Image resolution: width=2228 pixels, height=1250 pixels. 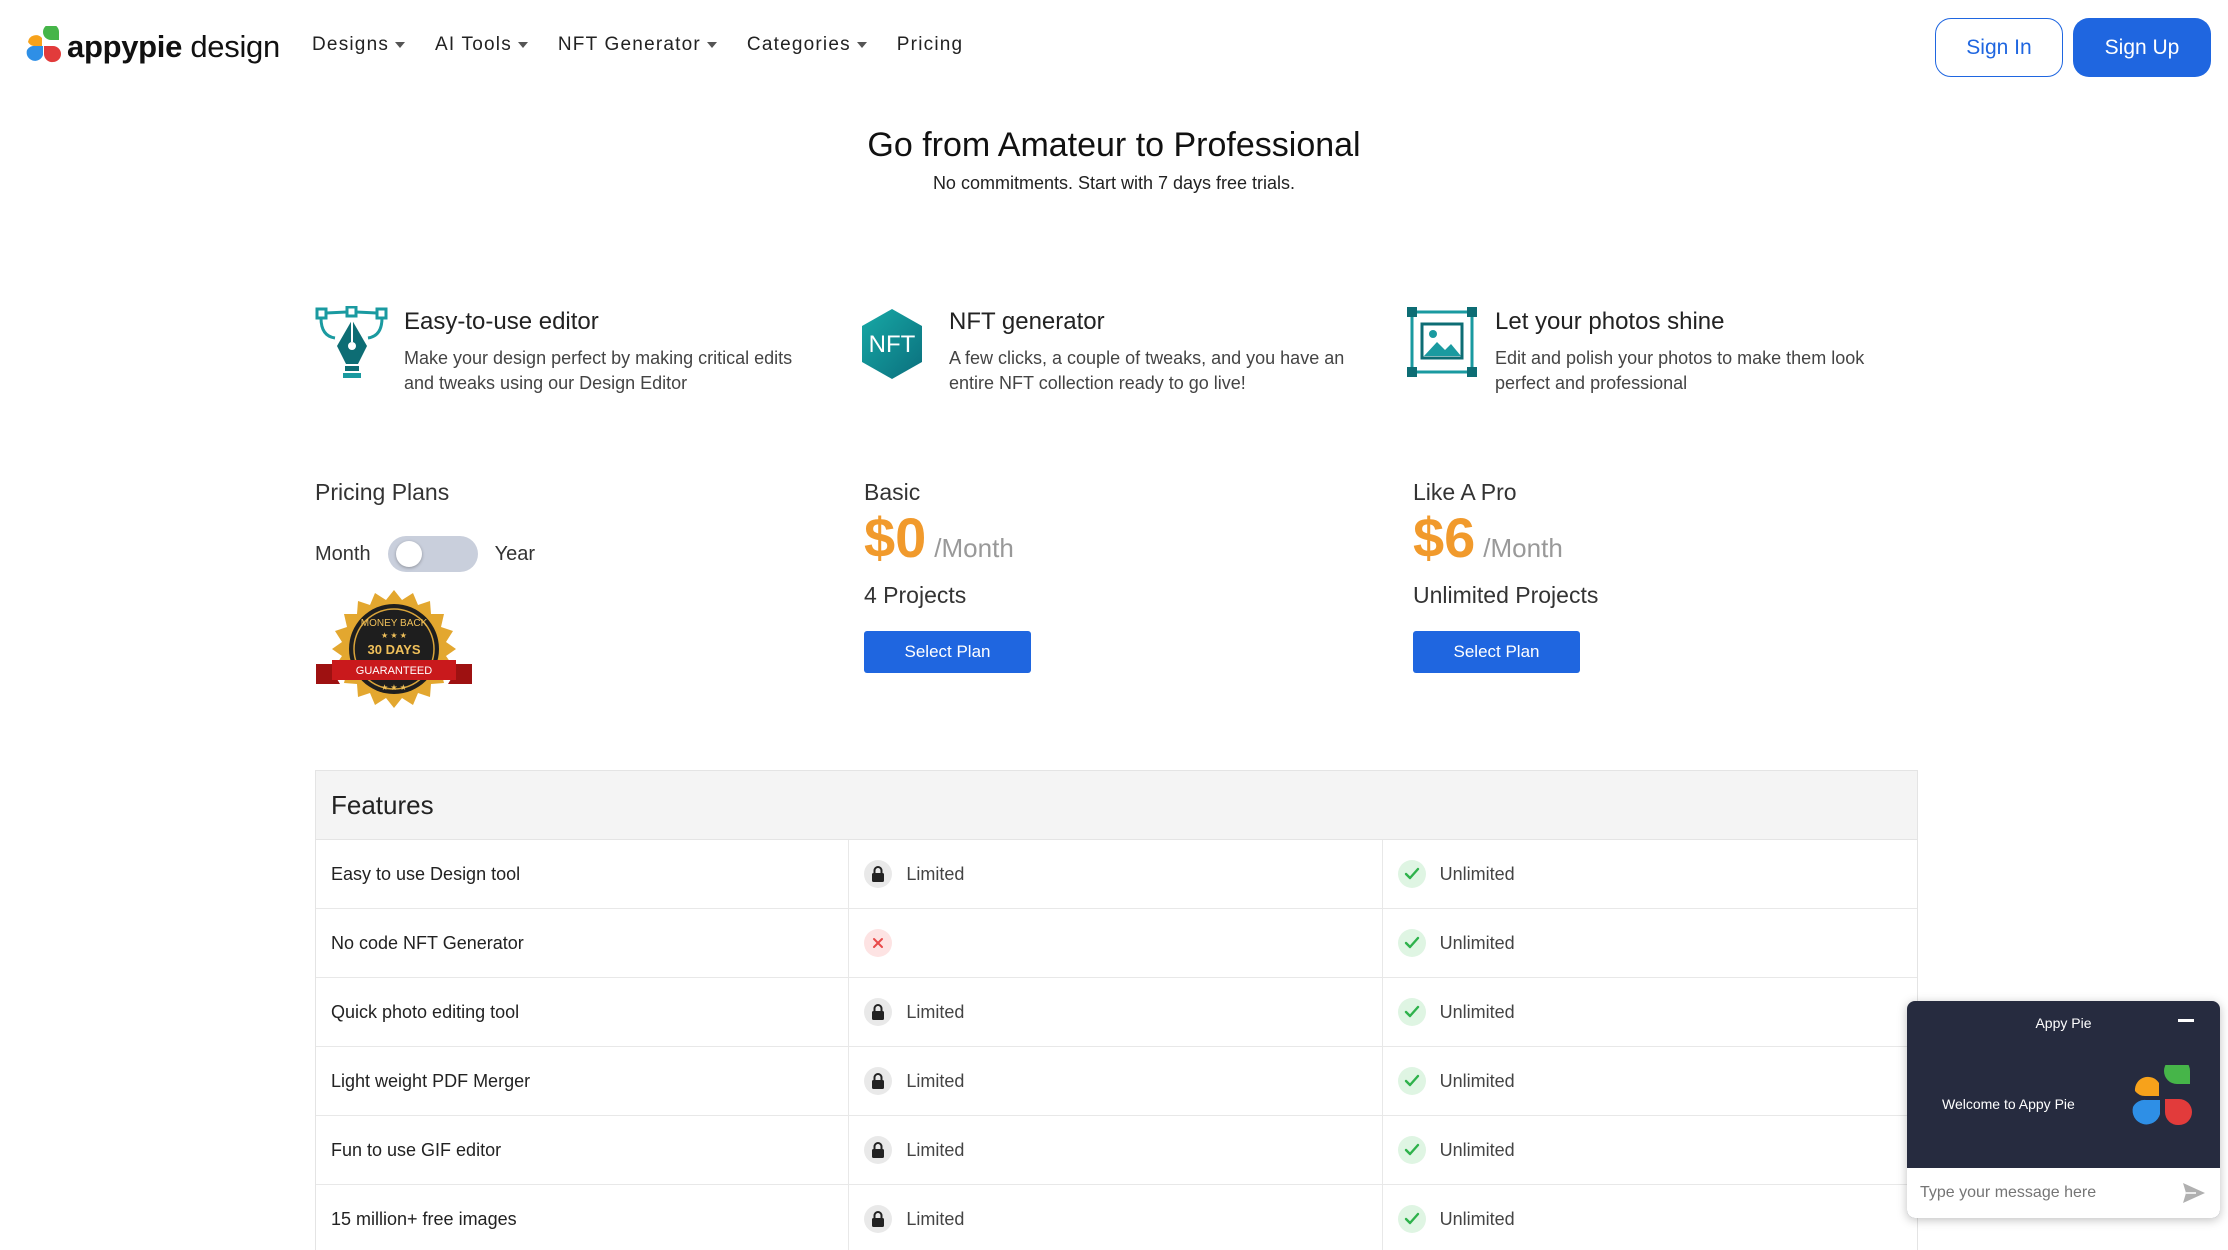 I want to click on appypie-chat-logo-icon, so click(x=2162, y=1095).